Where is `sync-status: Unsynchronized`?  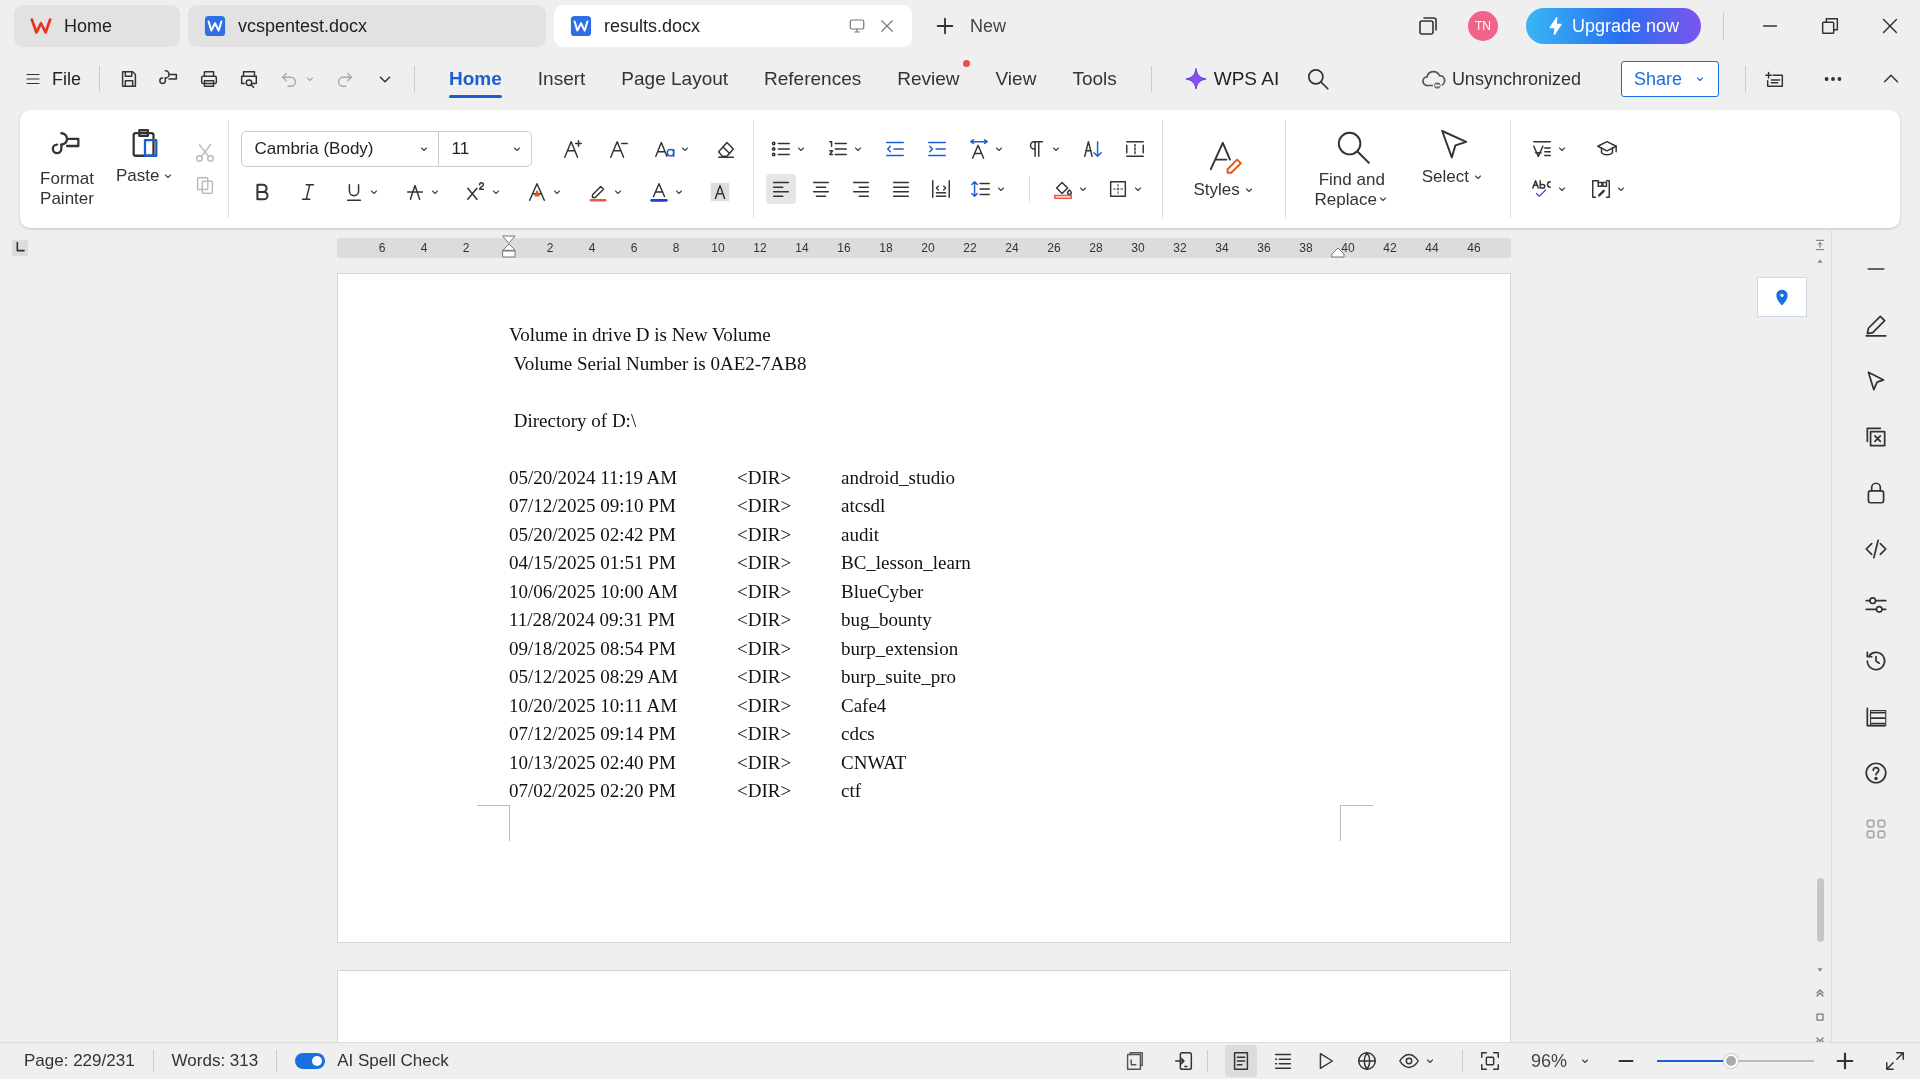
sync-status: Unsynchronized is located at coordinates (1516, 79).